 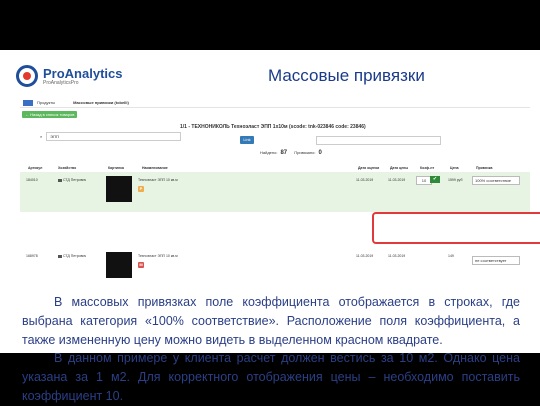 What do you see at coordinates (114, 136) in the screenshot?
I see `search-input: ЭПП` at bounding box center [114, 136].